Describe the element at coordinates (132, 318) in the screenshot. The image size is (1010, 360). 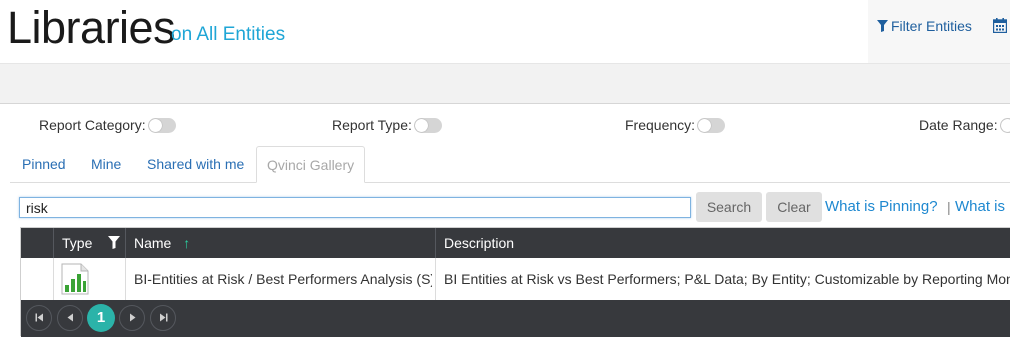
I see `next-page-icon` at that location.